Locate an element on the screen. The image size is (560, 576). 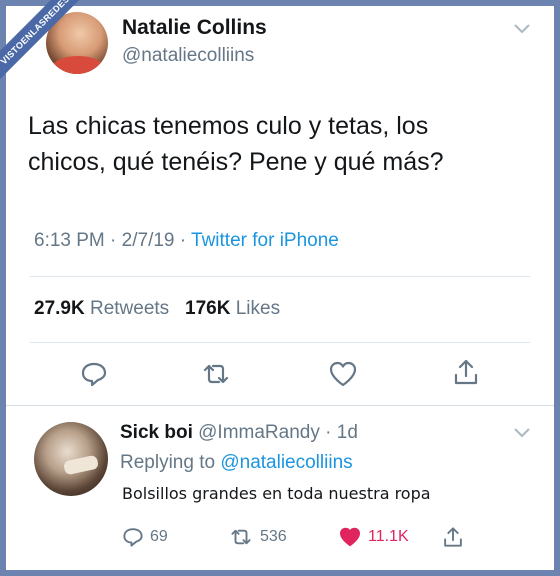
avatar-detail is located at coordinates (81, 465).